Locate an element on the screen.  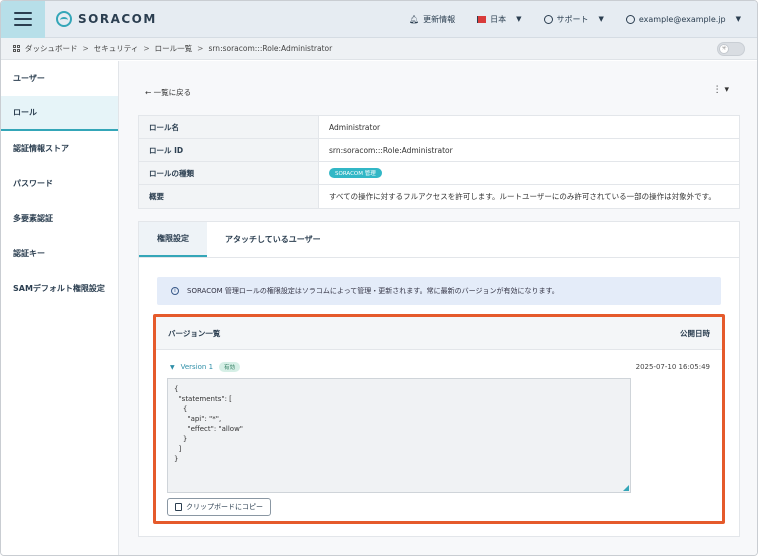
flag-icon is located at coordinates (482, 19).